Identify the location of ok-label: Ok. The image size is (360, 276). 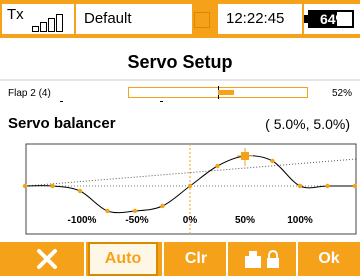
(329, 258).